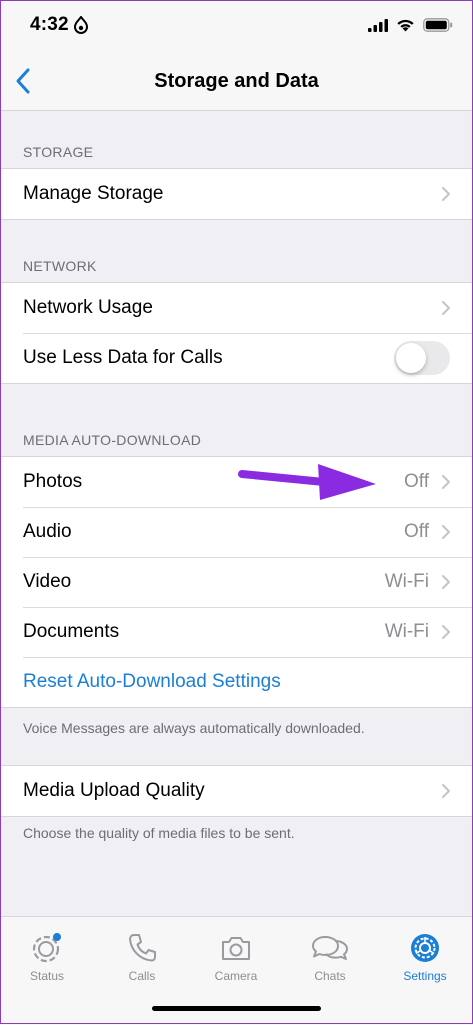  I want to click on camera-icon, so click(236, 948).